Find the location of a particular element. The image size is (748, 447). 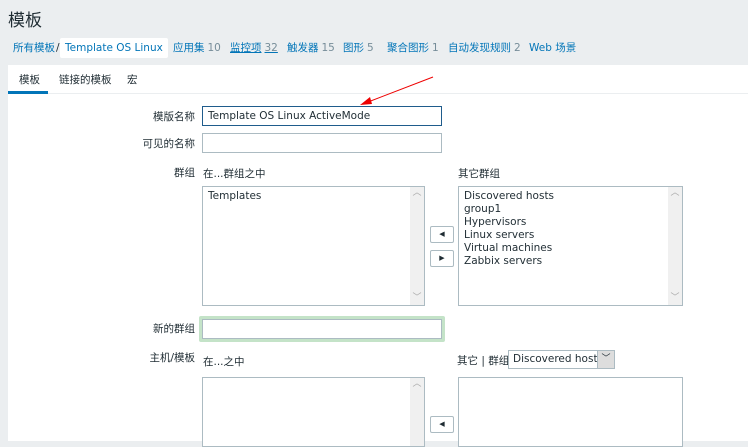

annotation-arrow-icon is located at coordinates (397, 90).